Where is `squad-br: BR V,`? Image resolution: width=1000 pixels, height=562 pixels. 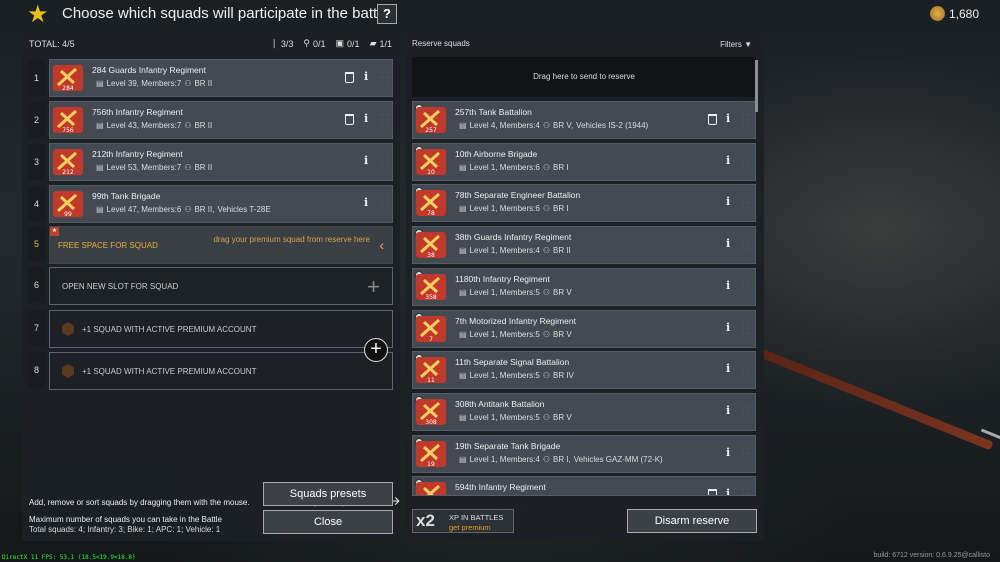
squad-br: BR V, is located at coordinates (563, 125).